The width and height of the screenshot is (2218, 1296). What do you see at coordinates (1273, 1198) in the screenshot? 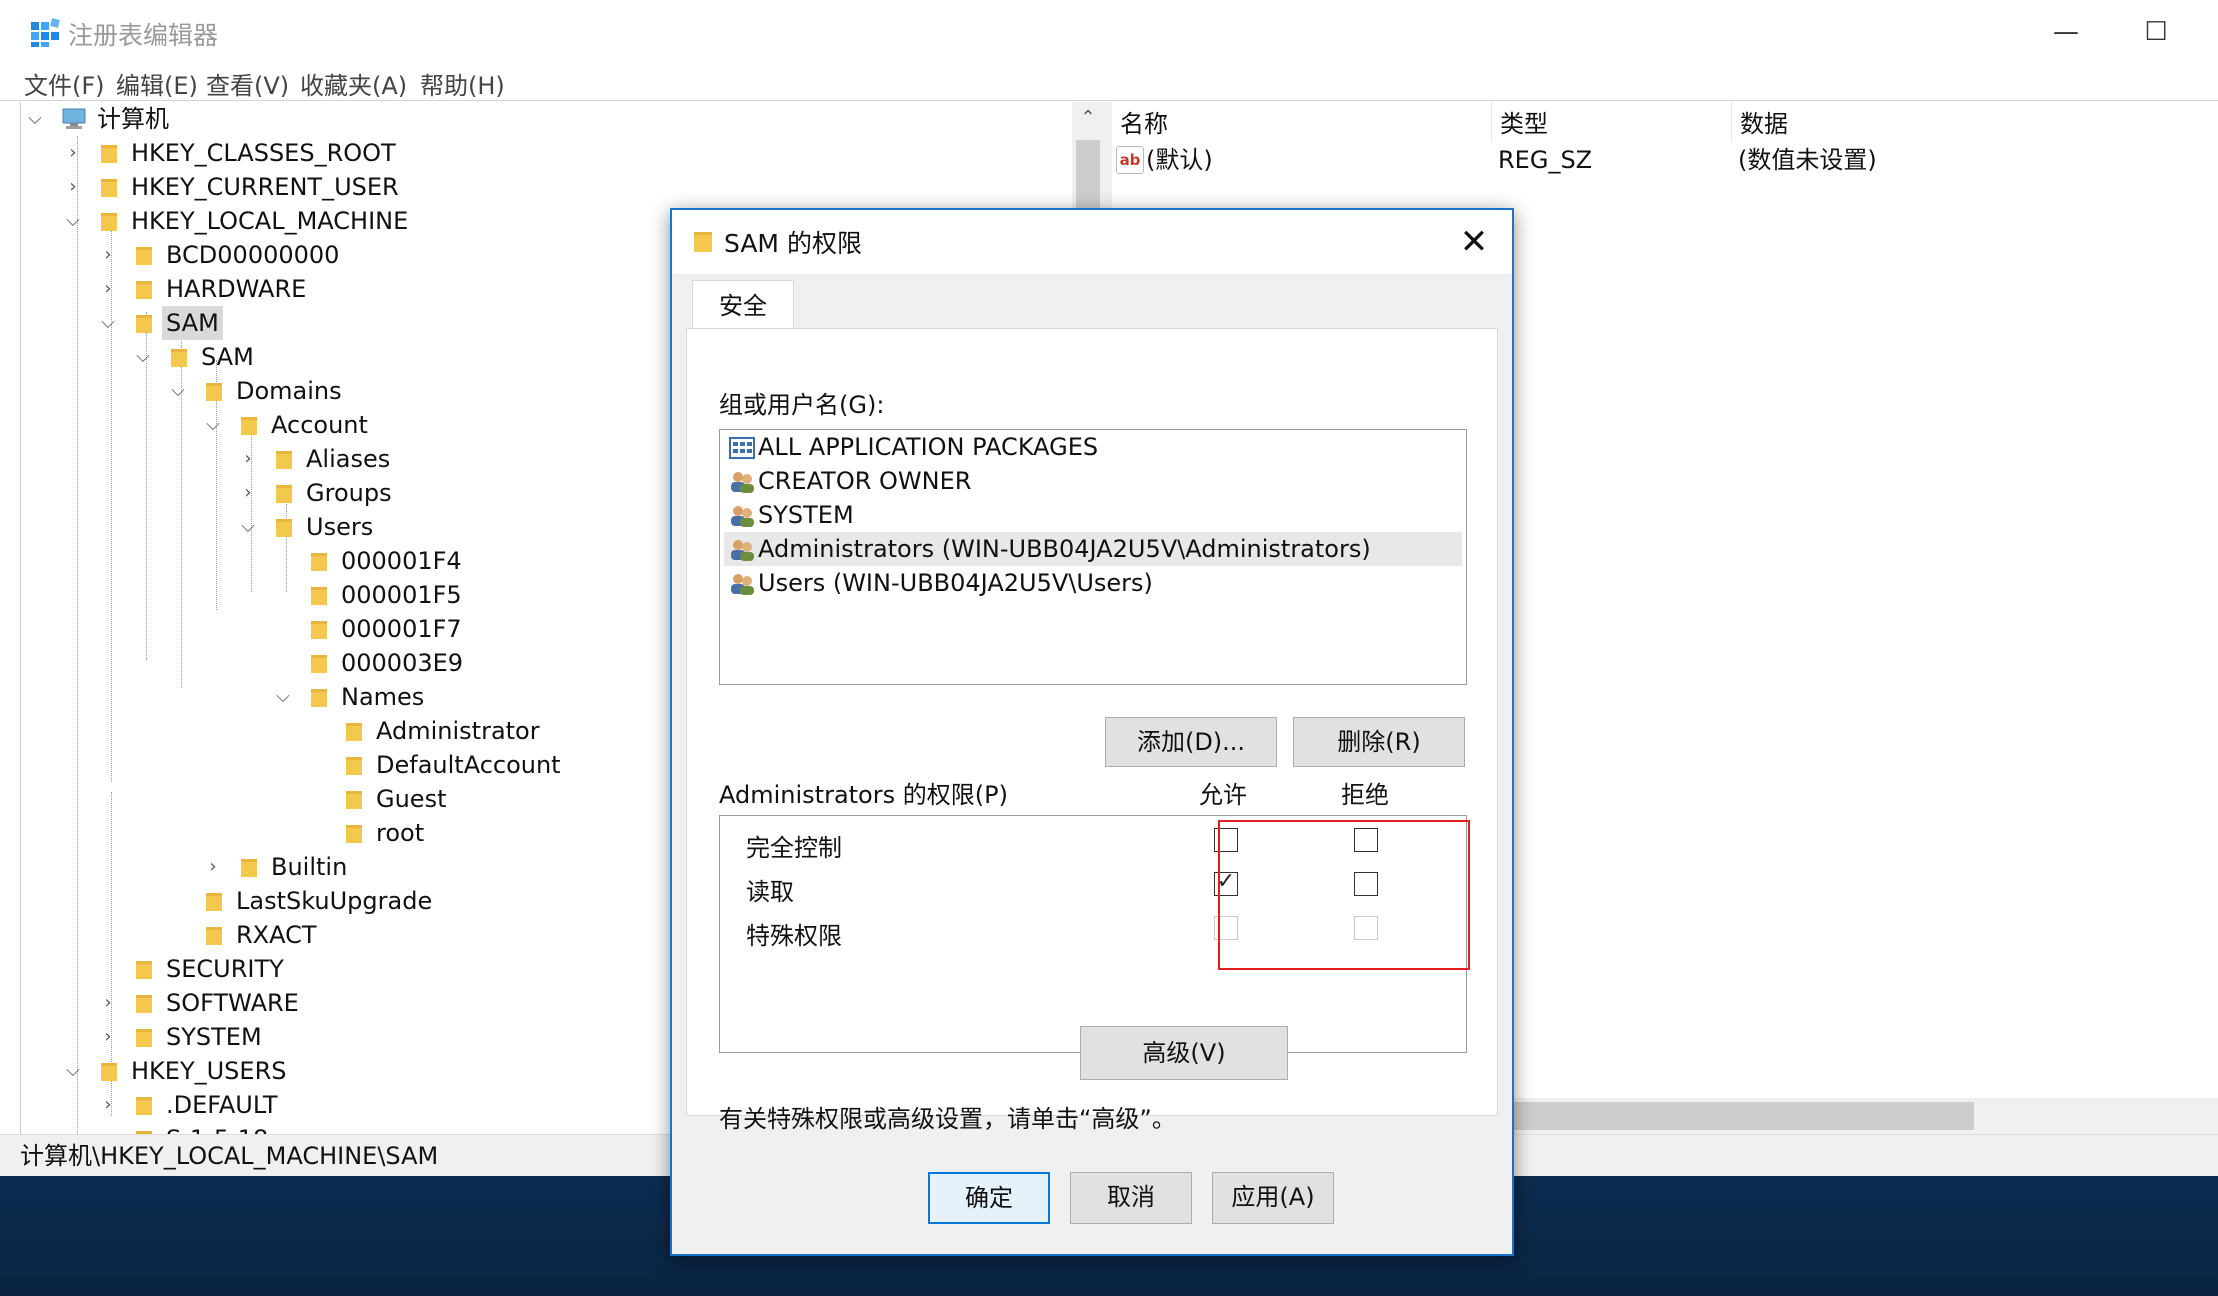
I see `apply-button: 应用(A)` at bounding box center [1273, 1198].